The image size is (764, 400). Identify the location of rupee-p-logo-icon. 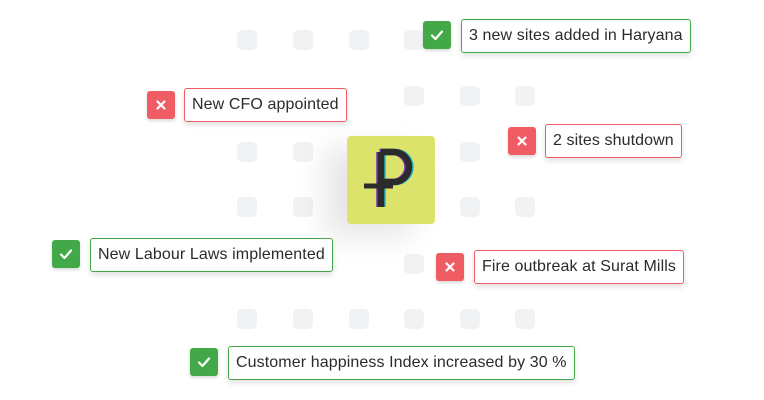
(389, 177).